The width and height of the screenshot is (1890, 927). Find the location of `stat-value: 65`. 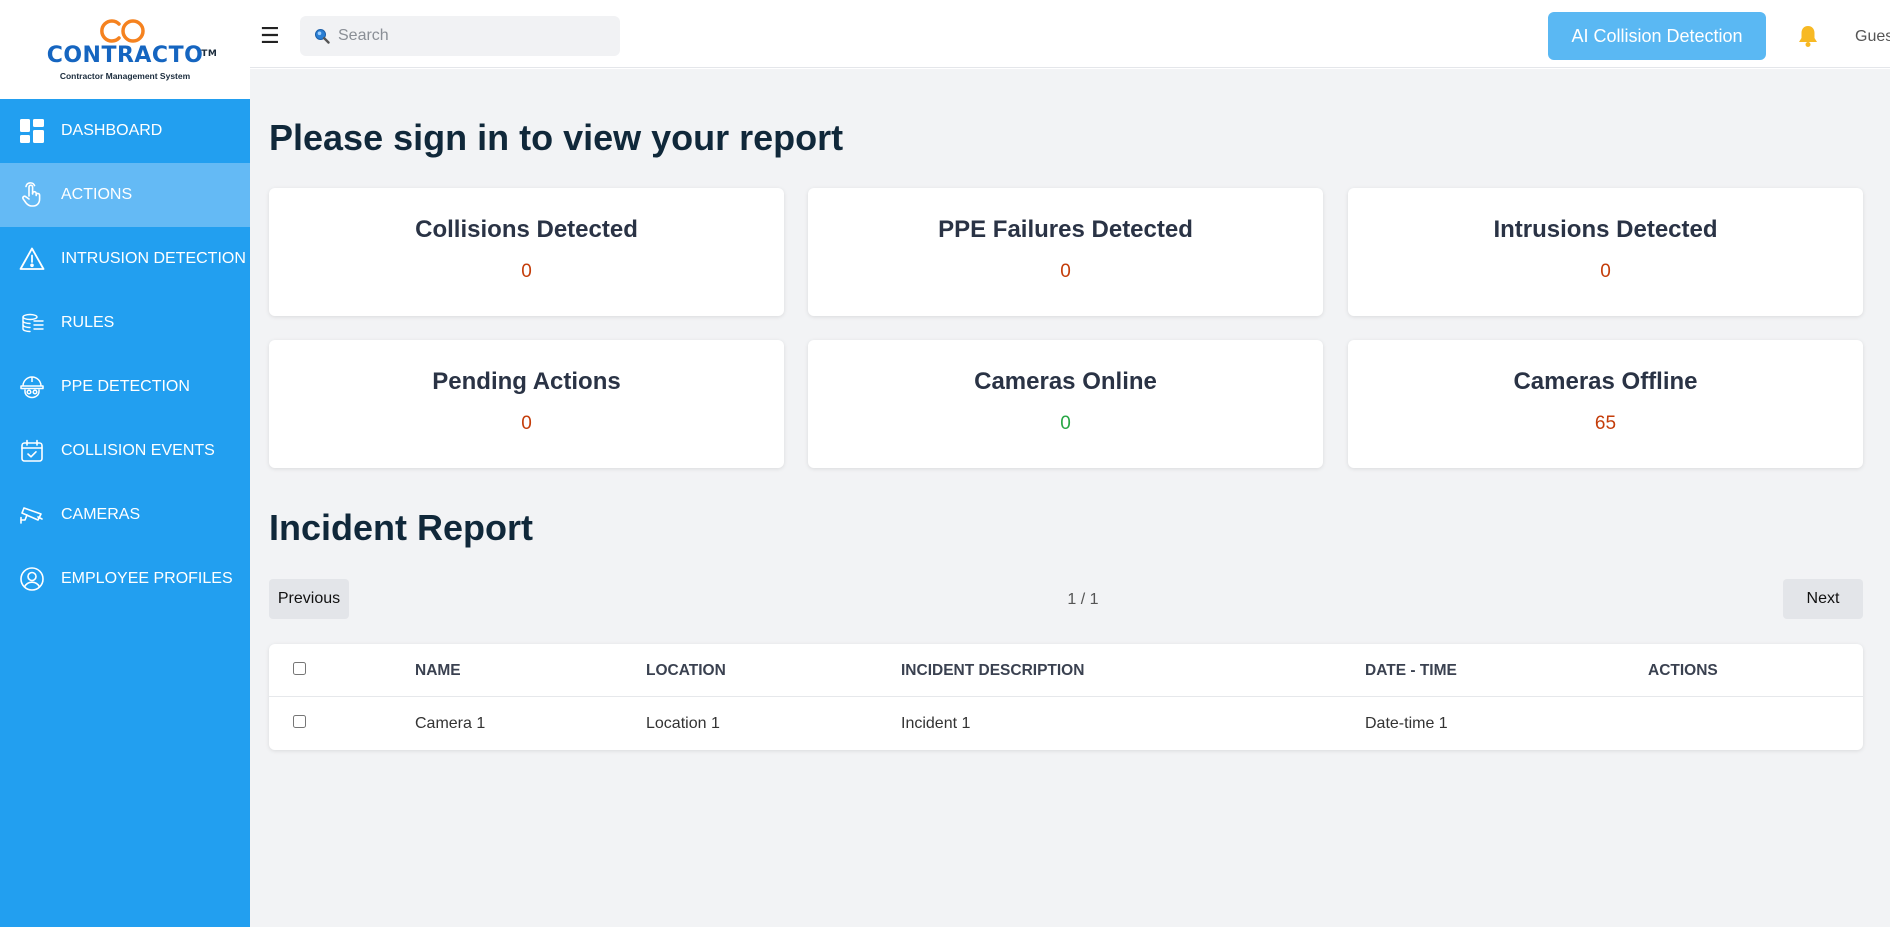

stat-value: 65 is located at coordinates (1605, 423).